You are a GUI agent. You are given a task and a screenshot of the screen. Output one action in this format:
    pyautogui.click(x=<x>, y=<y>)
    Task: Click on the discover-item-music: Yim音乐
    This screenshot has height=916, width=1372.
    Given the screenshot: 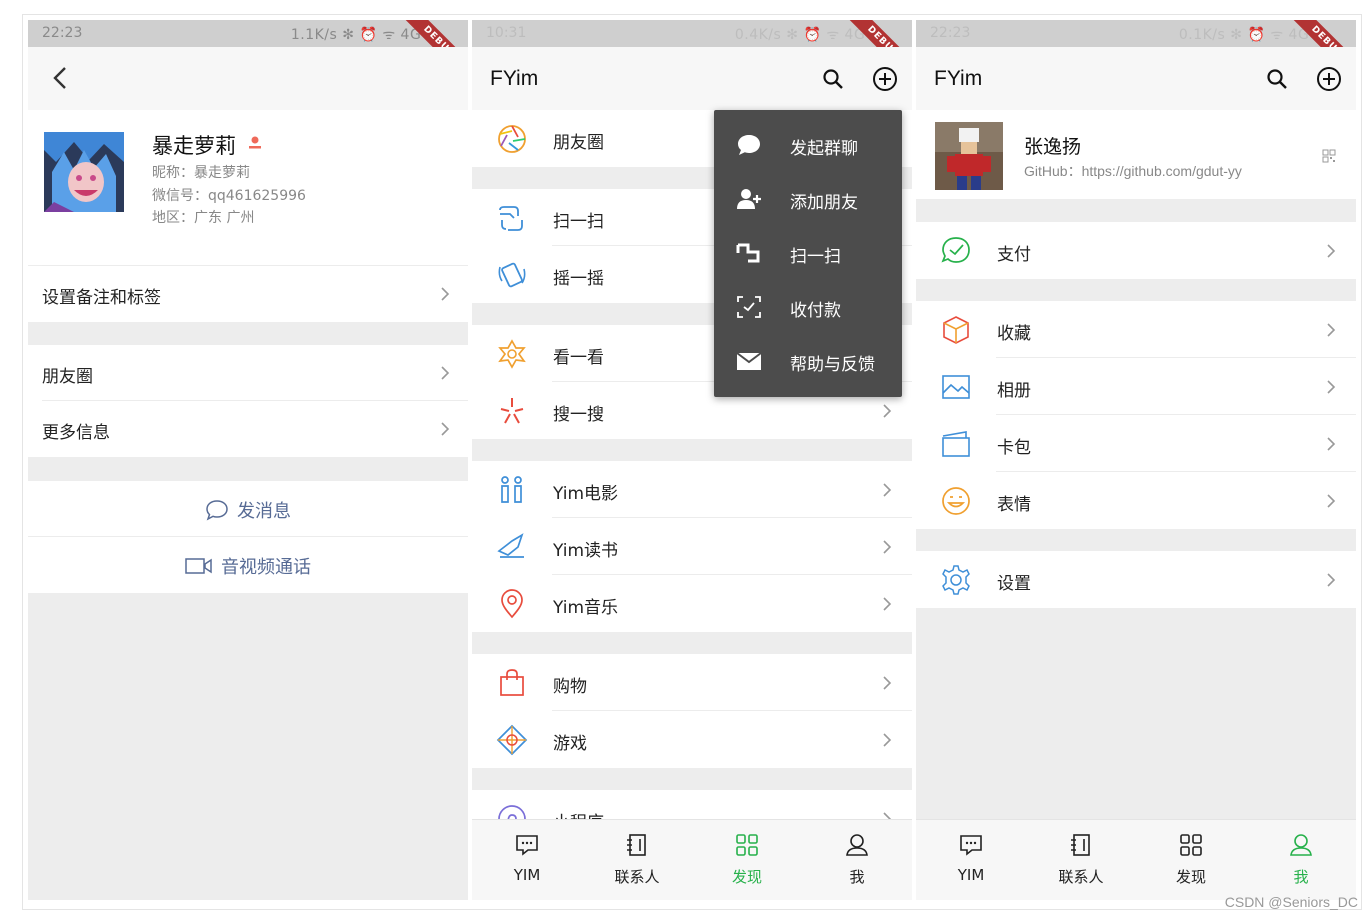 What is the action you would take?
    pyautogui.click(x=692, y=603)
    